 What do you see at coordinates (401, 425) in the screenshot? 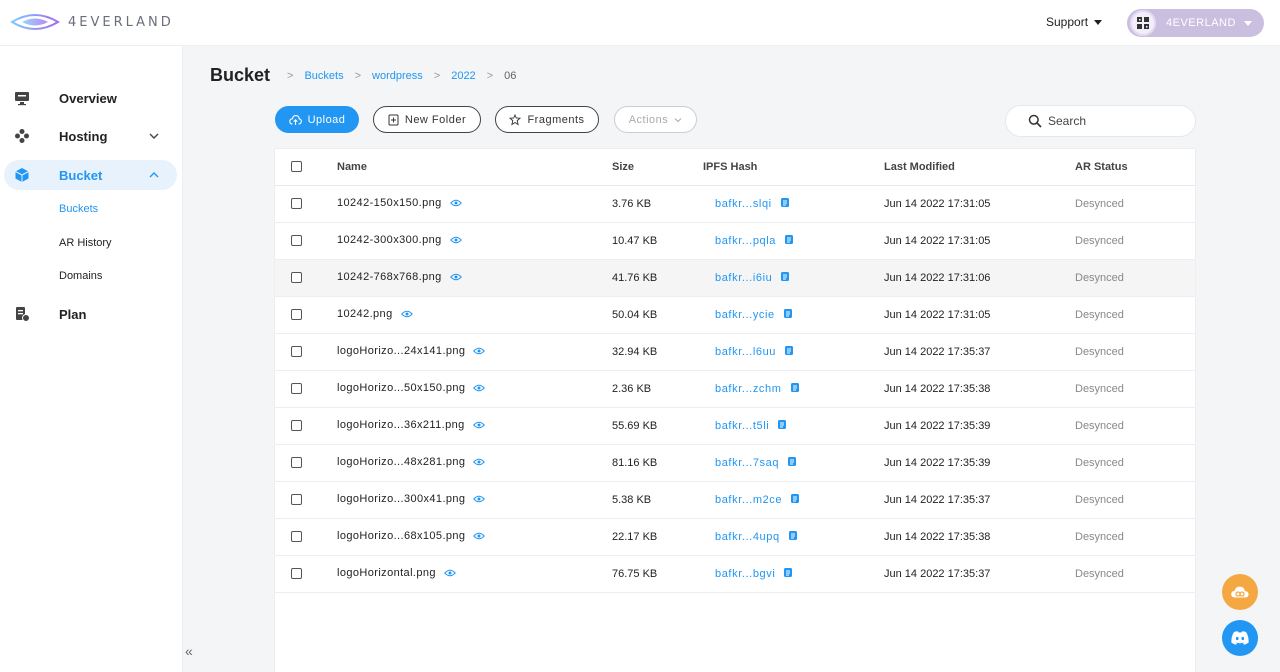
I see `file-name: logoHorizo...36x211.png` at bounding box center [401, 425].